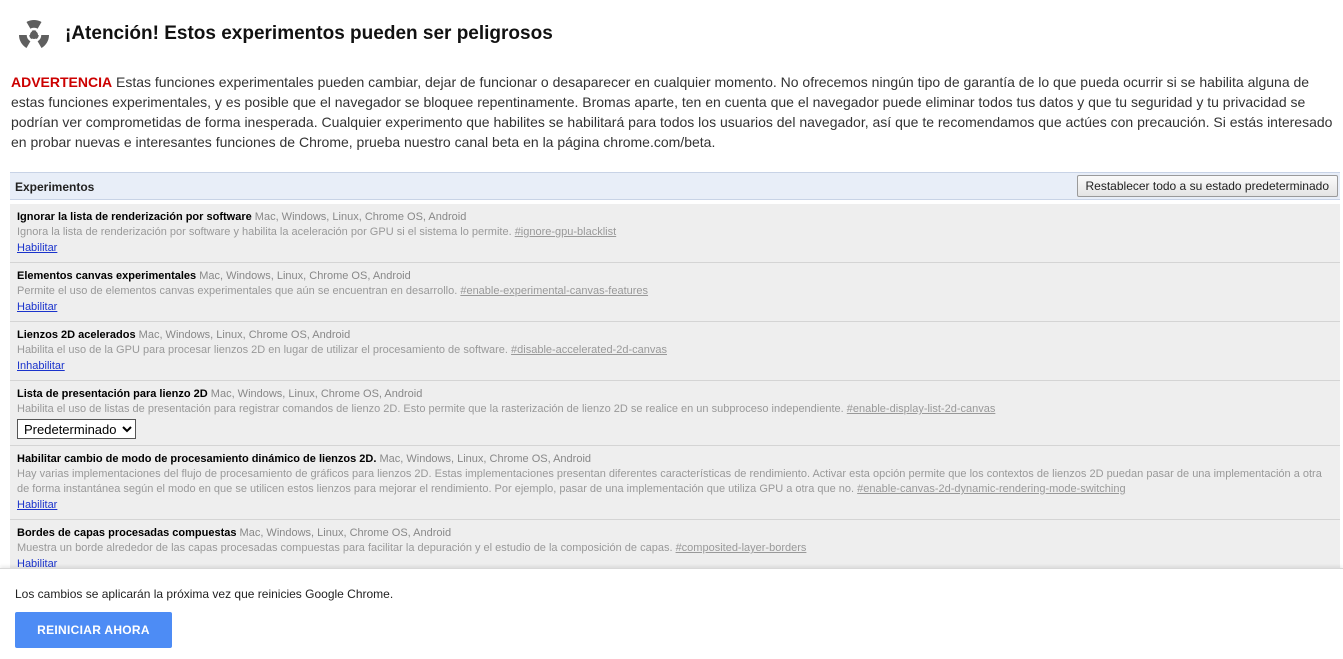  What do you see at coordinates (76, 335) in the screenshot?
I see `experiment-name: Lienzos 2D acelerados` at bounding box center [76, 335].